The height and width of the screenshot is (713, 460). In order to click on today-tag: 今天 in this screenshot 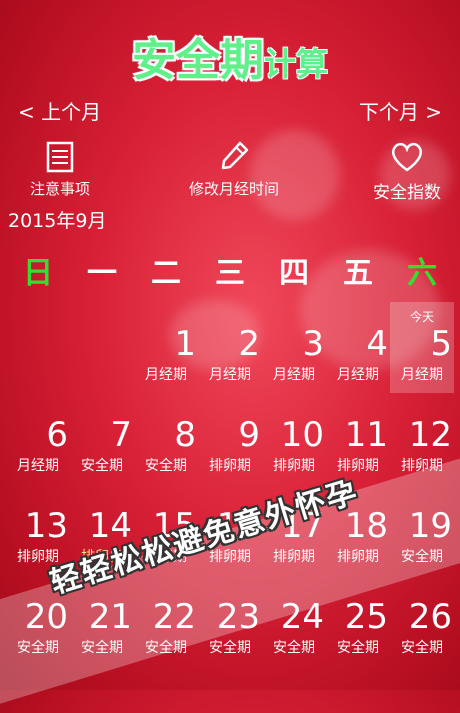, I will do `click(421, 317)`.